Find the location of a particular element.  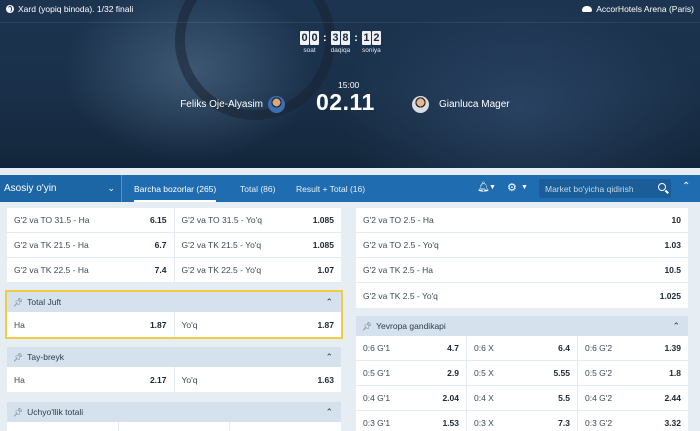

market-row: G'2 va TO 2.5 - Yo'q 1.03 is located at coordinates (522, 245).